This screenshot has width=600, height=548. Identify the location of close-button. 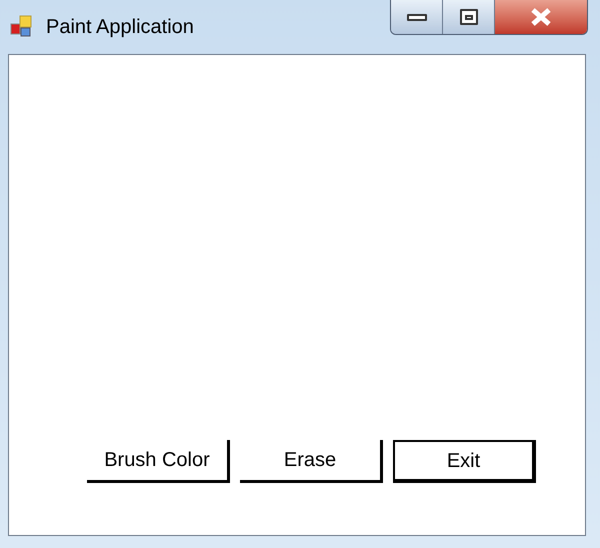
(541, 17).